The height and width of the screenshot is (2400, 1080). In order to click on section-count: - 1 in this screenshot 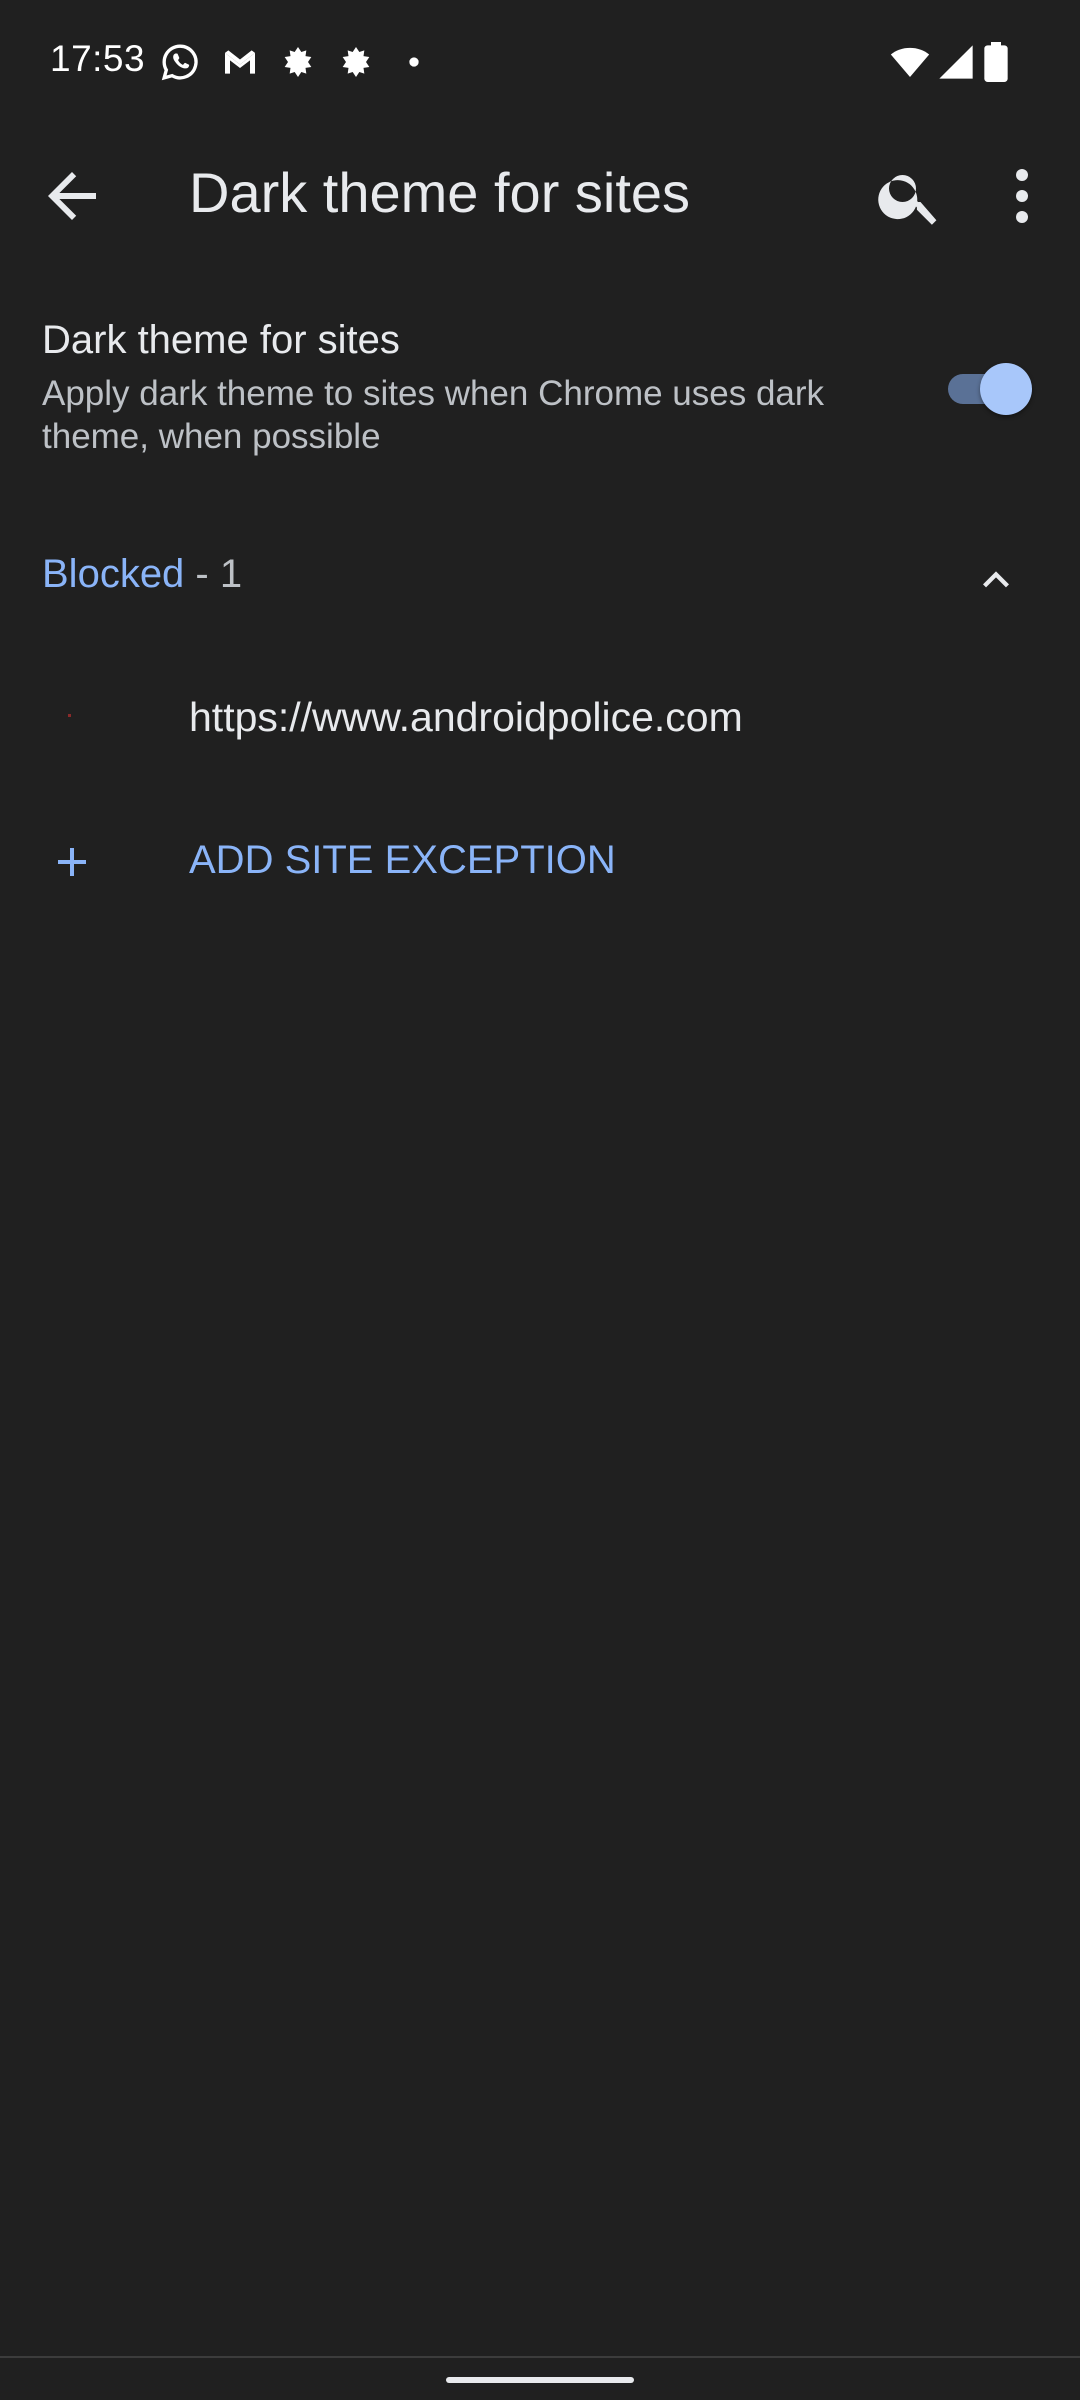, I will do `click(213, 574)`.